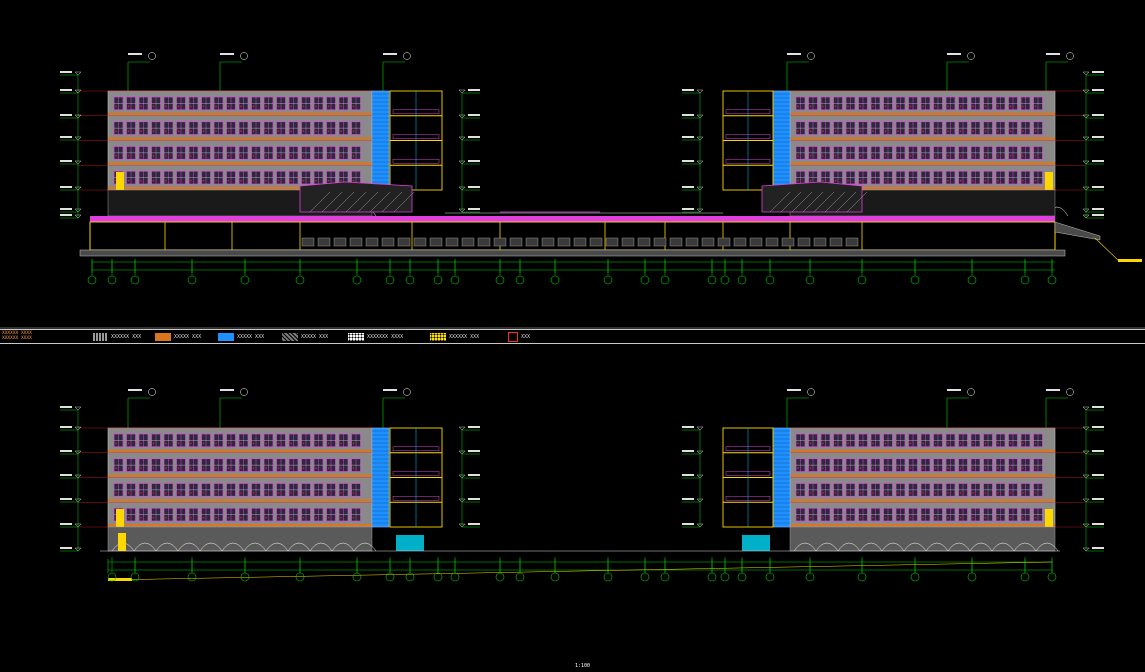  I want to click on legend-title: XXXXXX XXXX XXXXXX XXXX, so click(17, 336).